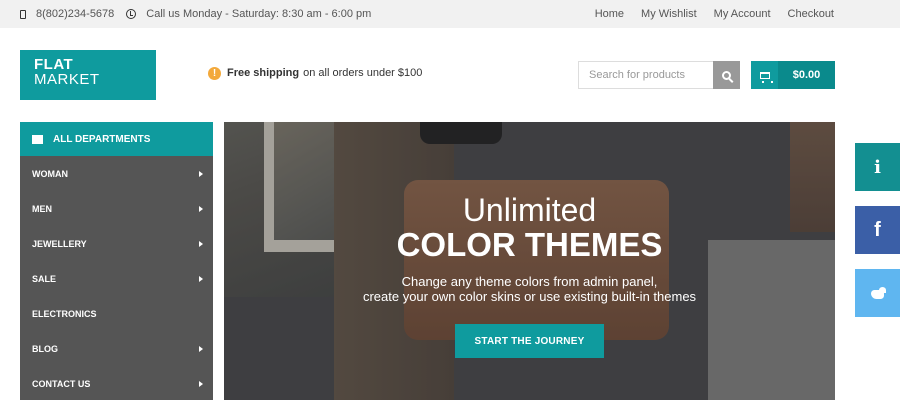 This screenshot has height=401, width=900. Describe the element at coordinates (37, 139) in the screenshot. I see `menu-icon` at that location.